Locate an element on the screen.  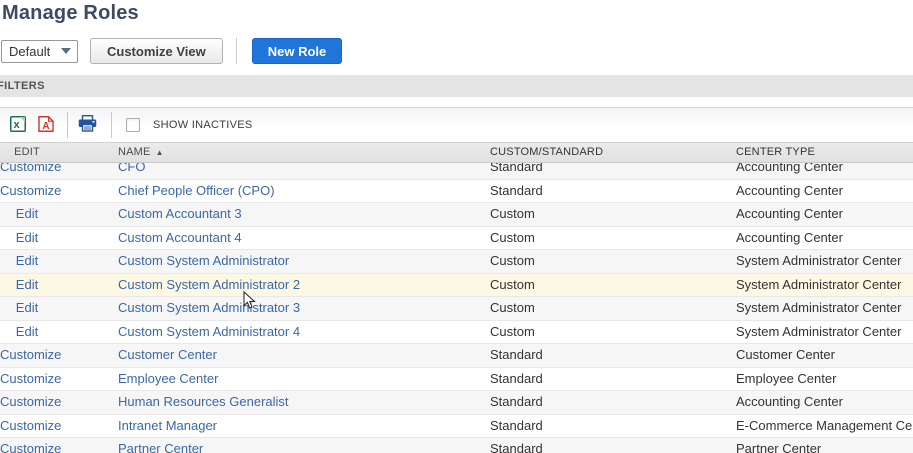
show-inactives-checkbox is located at coordinates (133, 125).